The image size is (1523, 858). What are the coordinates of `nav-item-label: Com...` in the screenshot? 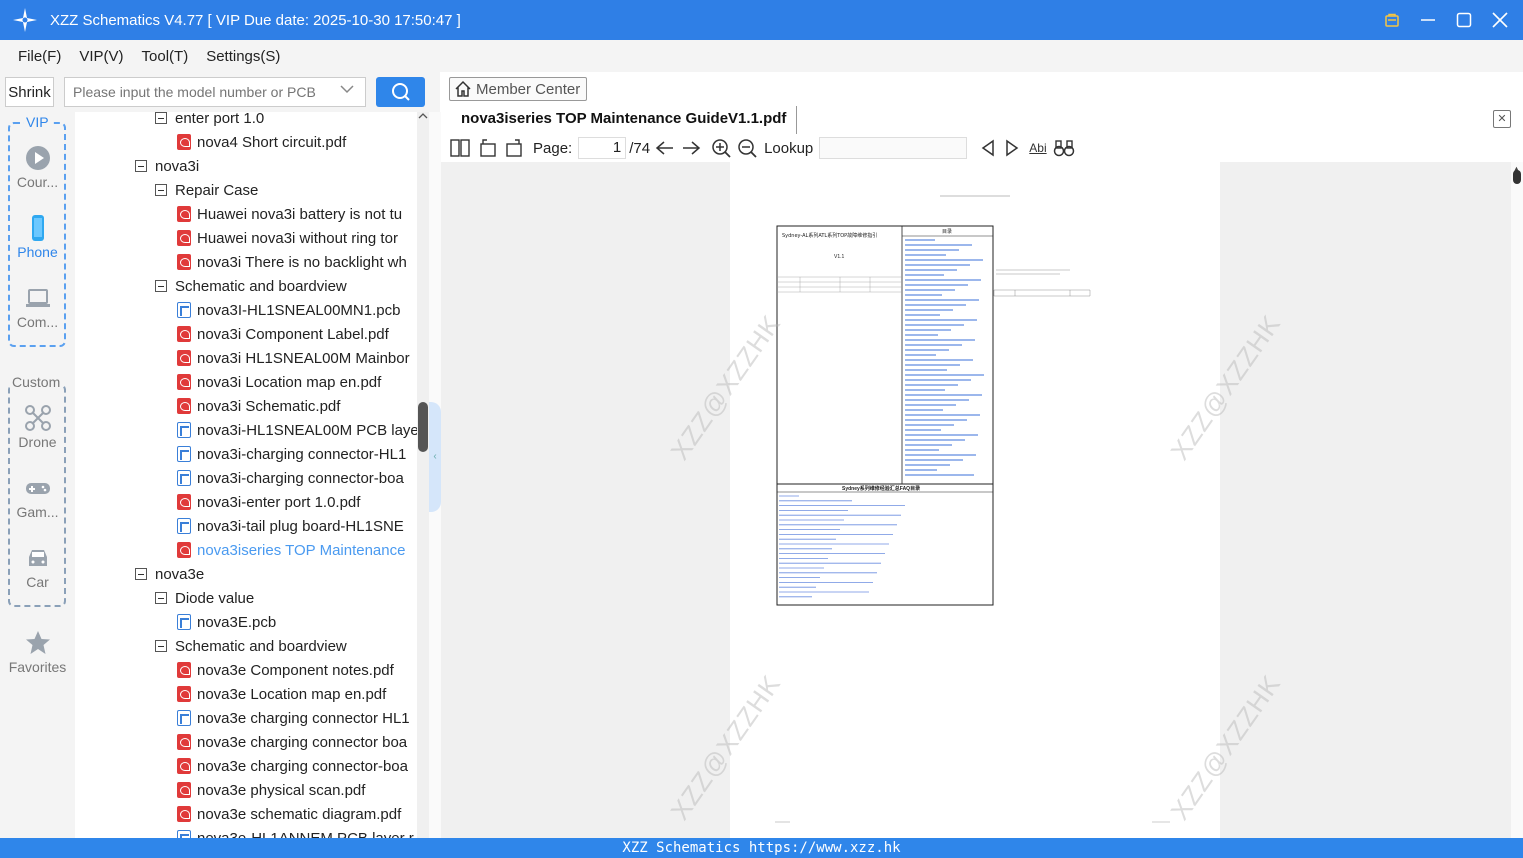 It's located at (37, 322).